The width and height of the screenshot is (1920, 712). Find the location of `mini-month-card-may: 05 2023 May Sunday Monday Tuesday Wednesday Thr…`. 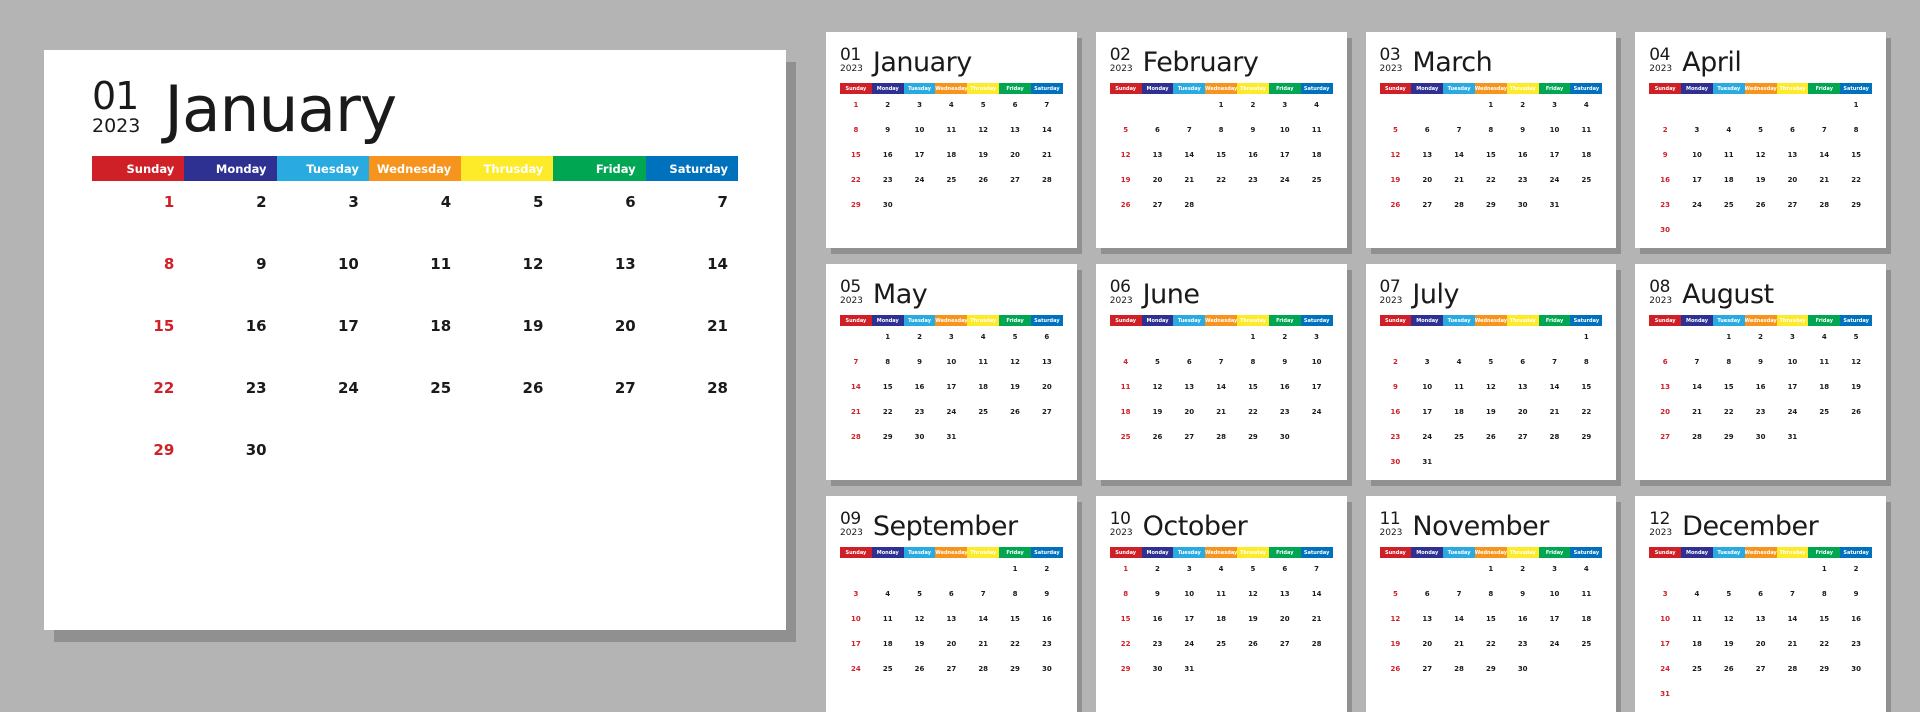

mini-month-card-may: 05 2023 May Sunday Monday Tuesday Wednesday Thr… is located at coordinates (951, 372).